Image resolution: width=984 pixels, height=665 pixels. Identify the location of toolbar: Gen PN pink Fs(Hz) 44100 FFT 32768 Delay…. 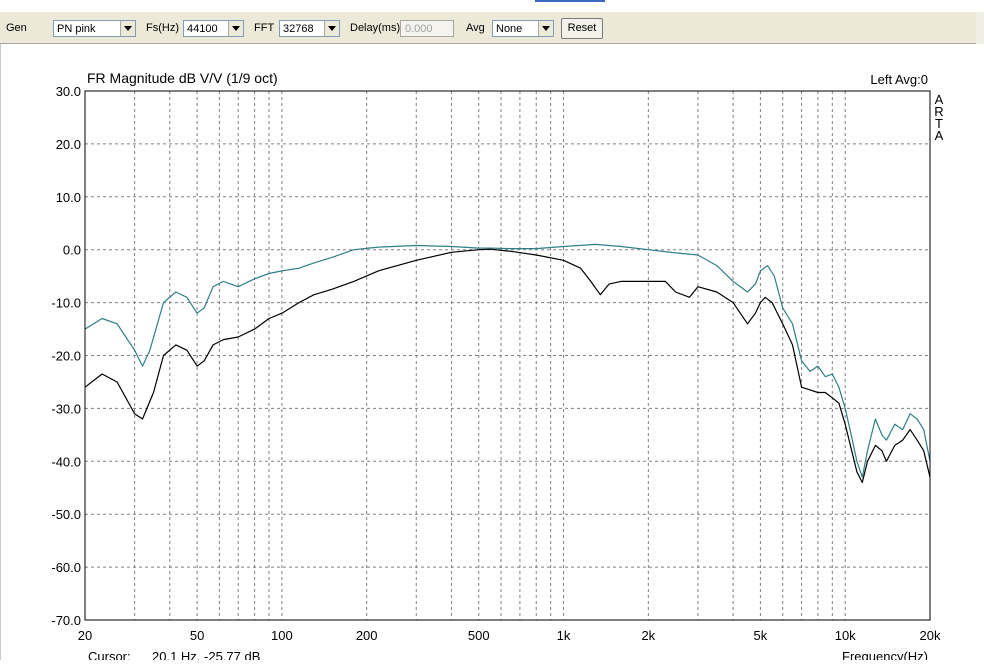
(492, 28).